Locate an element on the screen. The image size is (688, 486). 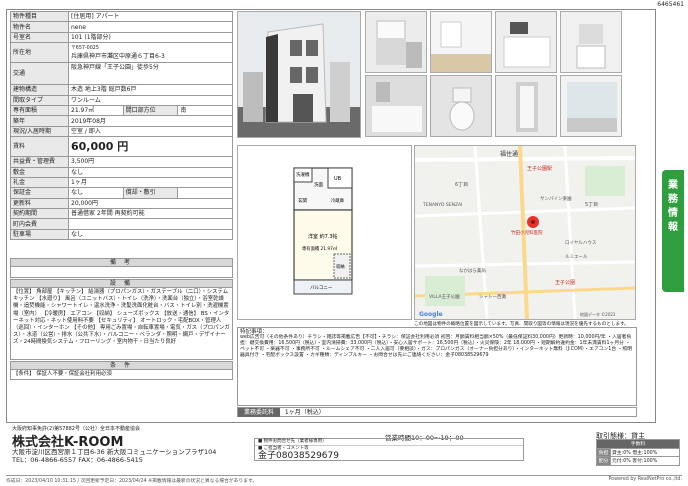
map-label-6: 竹田小児科医院 is located at coordinates (527, 232).